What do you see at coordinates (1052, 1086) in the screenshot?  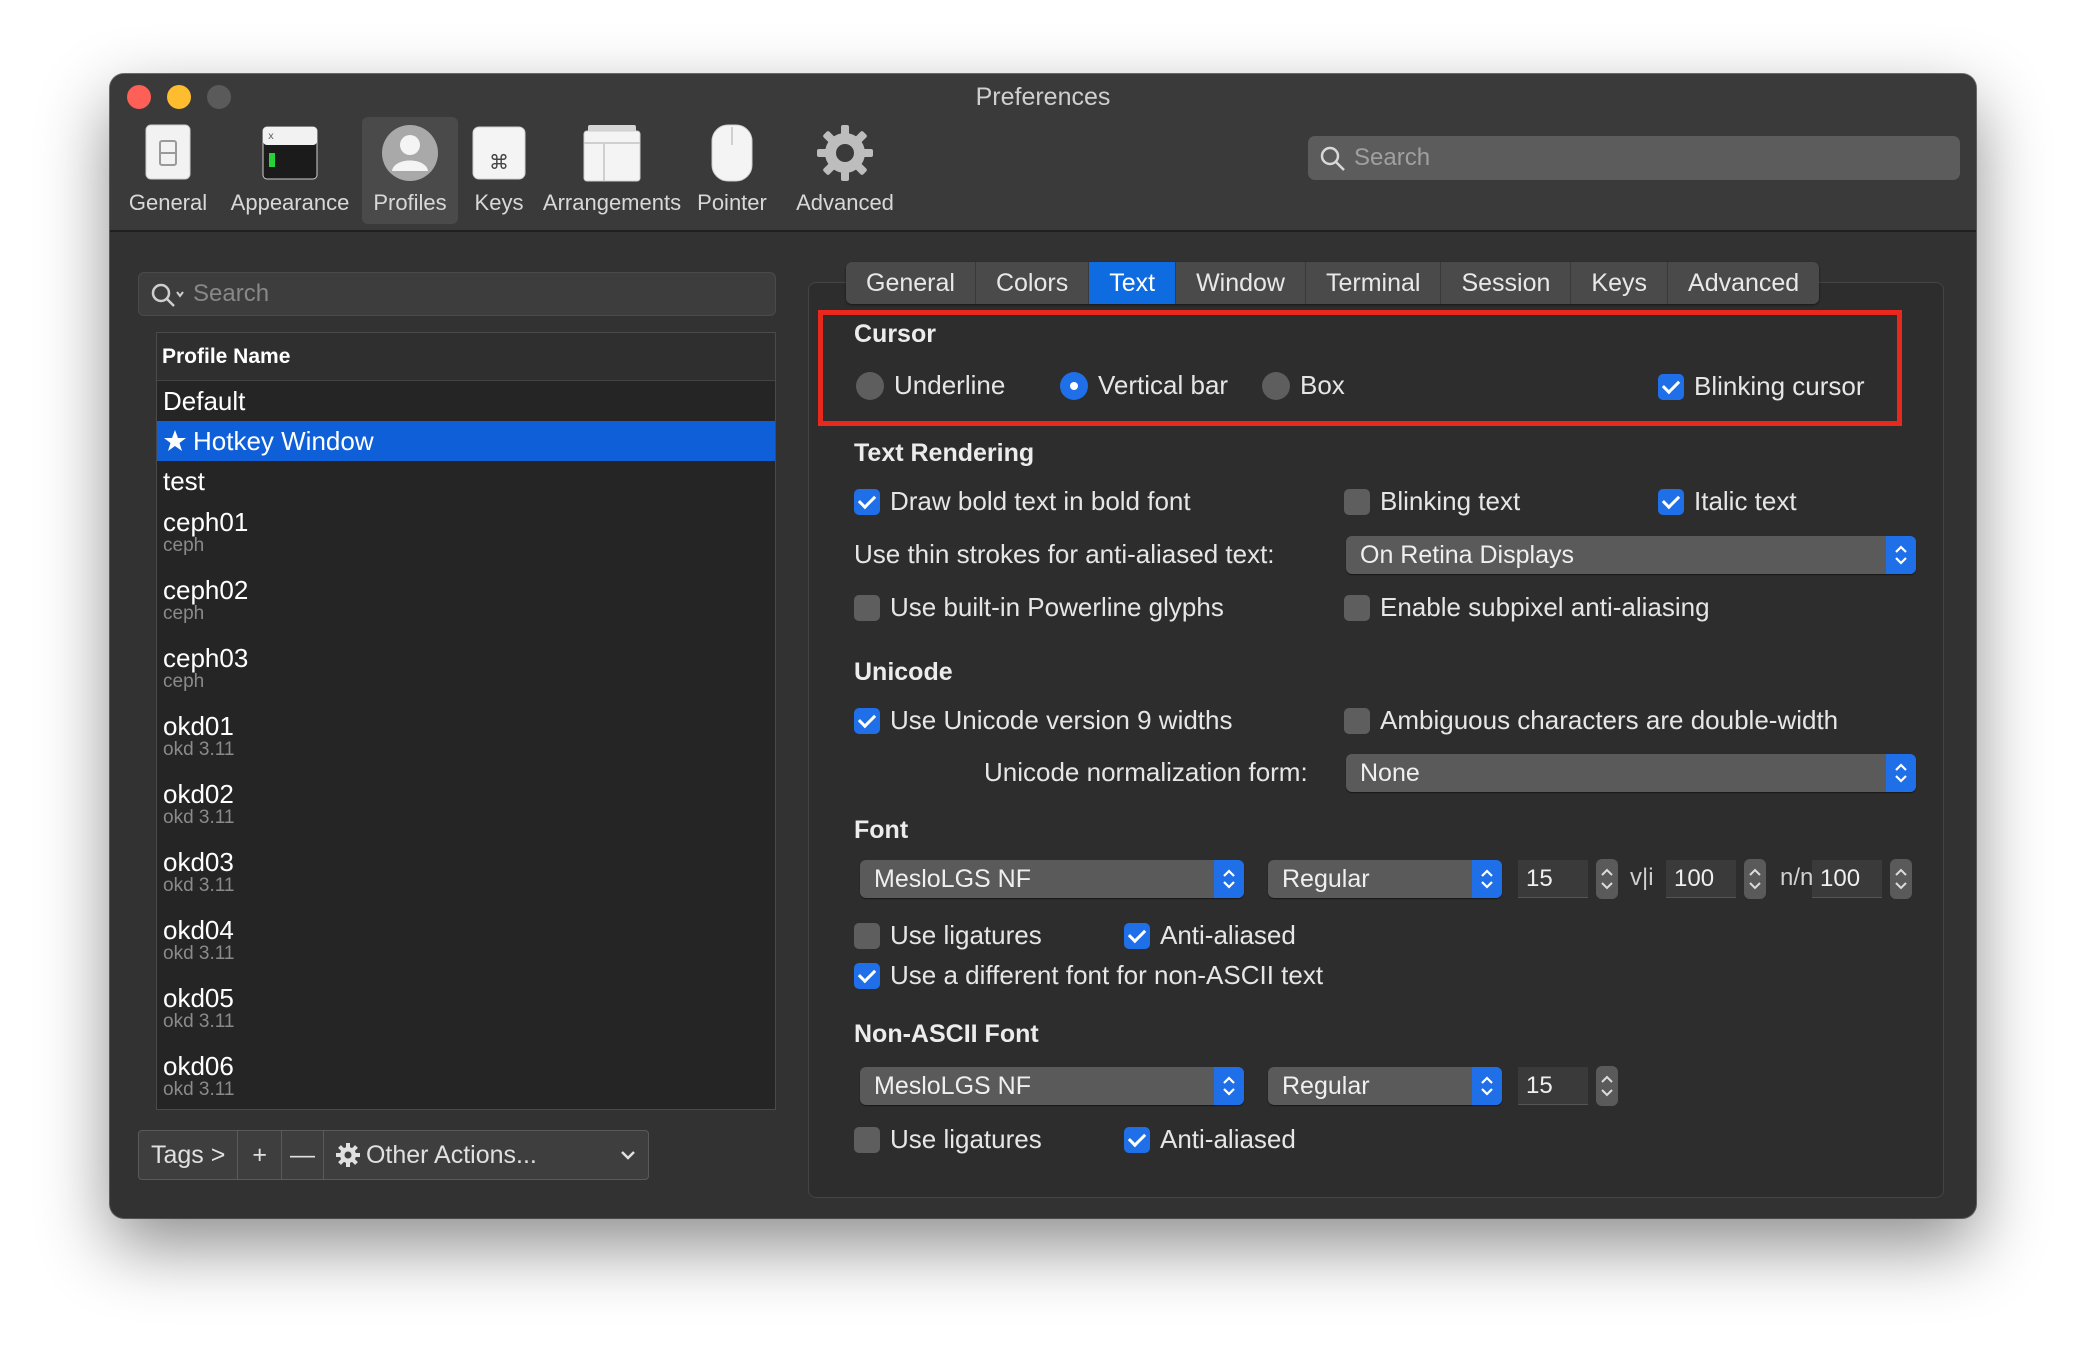 I see `non-ascii-font-family-select: MesloLGS NF` at bounding box center [1052, 1086].